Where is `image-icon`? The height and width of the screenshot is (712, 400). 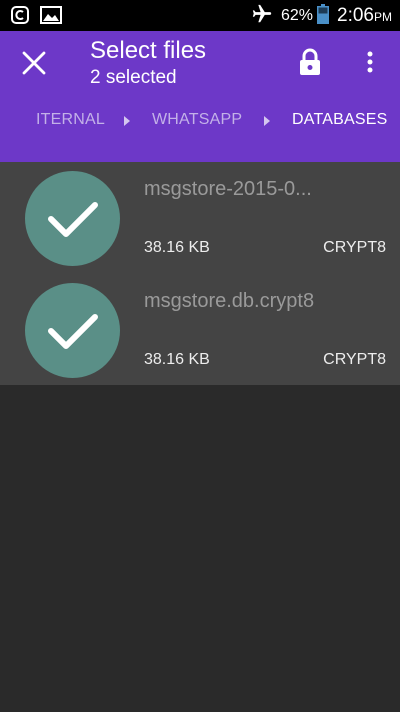
image-icon is located at coordinates (51, 17).